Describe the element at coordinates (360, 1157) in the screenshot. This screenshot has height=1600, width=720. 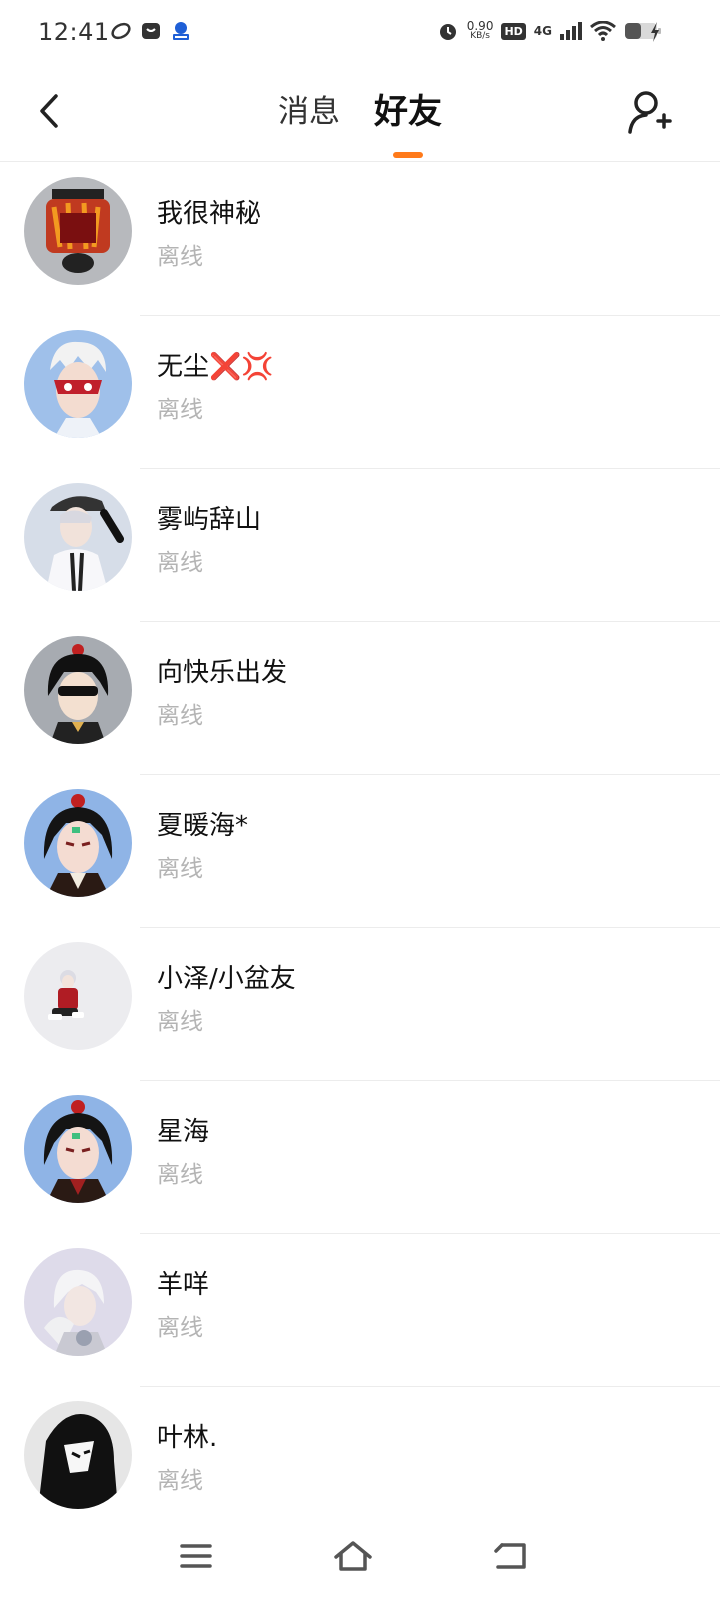
I see `friend-item: 星海 离线` at that location.